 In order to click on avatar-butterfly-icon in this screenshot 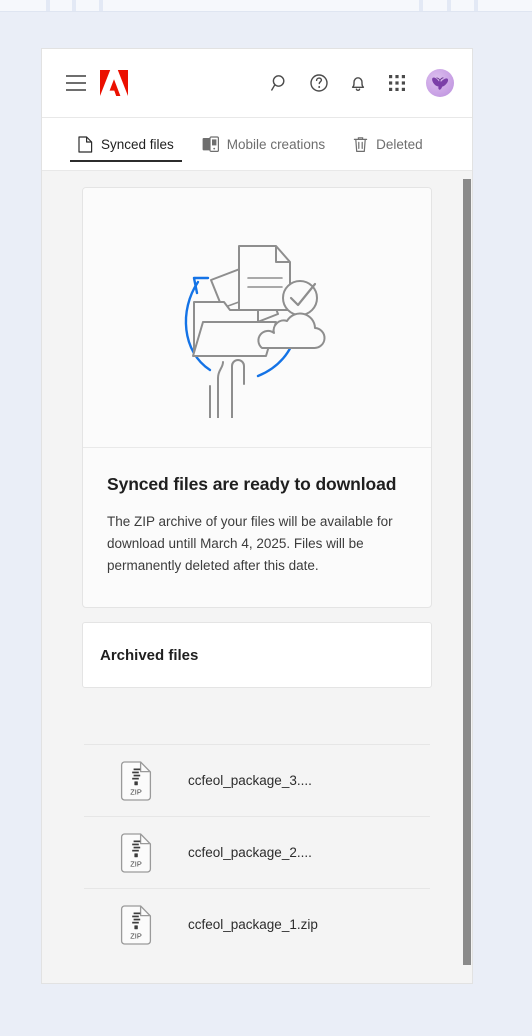, I will do `click(440, 83)`.